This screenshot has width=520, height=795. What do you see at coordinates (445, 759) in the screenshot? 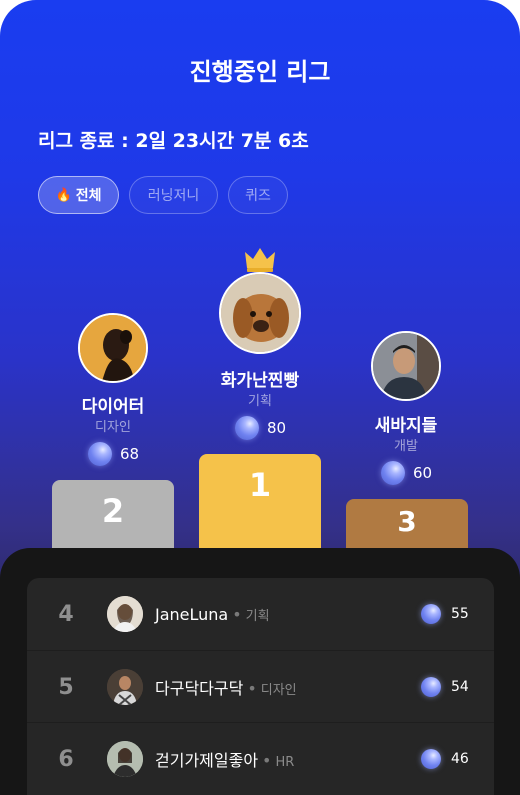
I see `row-score: 46` at bounding box center [445, 759].